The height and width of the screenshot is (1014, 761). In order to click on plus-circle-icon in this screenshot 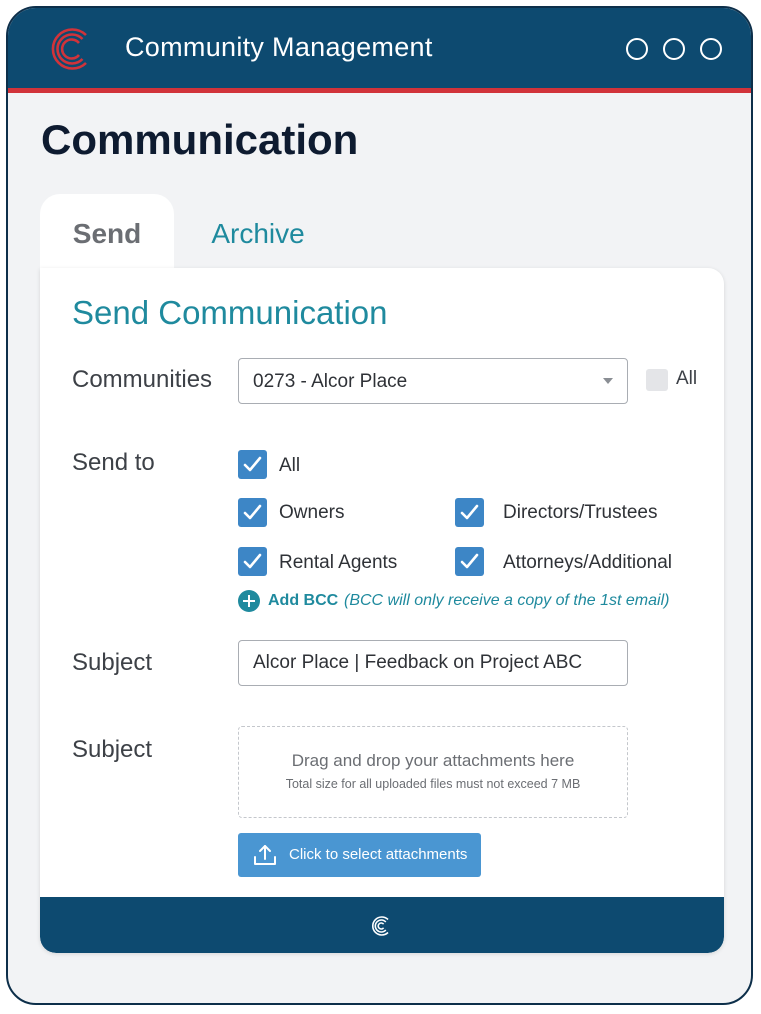, I will do `click(249, 601)`.